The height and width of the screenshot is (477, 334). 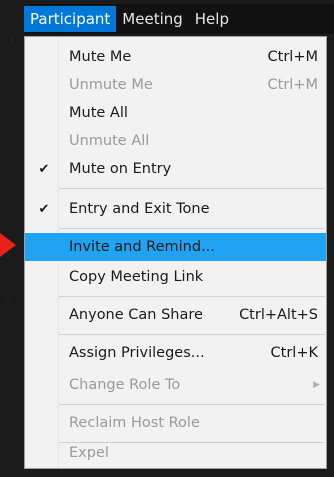 I want to click on menu-bar: Participant Meeting Help, so click(x=179, y=19).